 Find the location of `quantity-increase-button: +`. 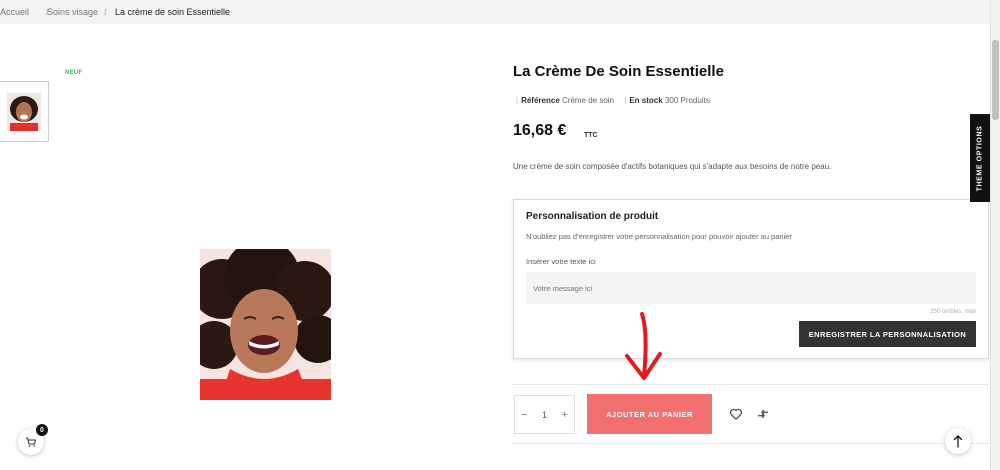

quantity-increase-button: + is located at coordinates (565, 415).